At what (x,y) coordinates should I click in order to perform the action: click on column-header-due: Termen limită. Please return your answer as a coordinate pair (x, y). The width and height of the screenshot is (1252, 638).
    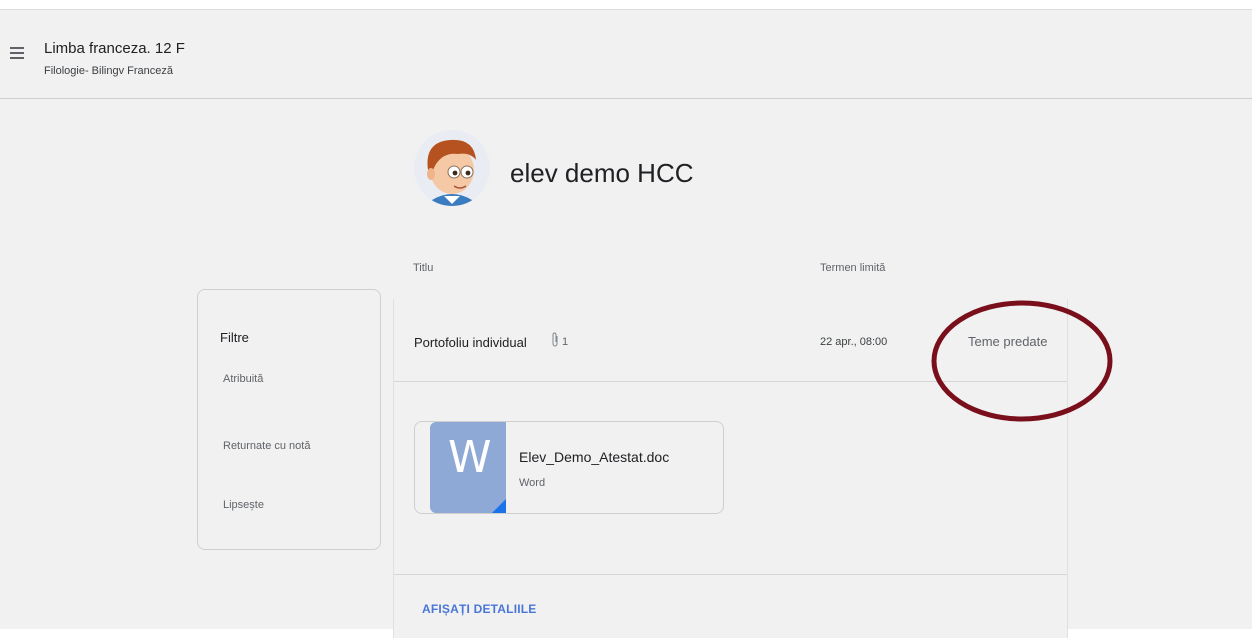
    Looking at the image, I should click on (853, 268).